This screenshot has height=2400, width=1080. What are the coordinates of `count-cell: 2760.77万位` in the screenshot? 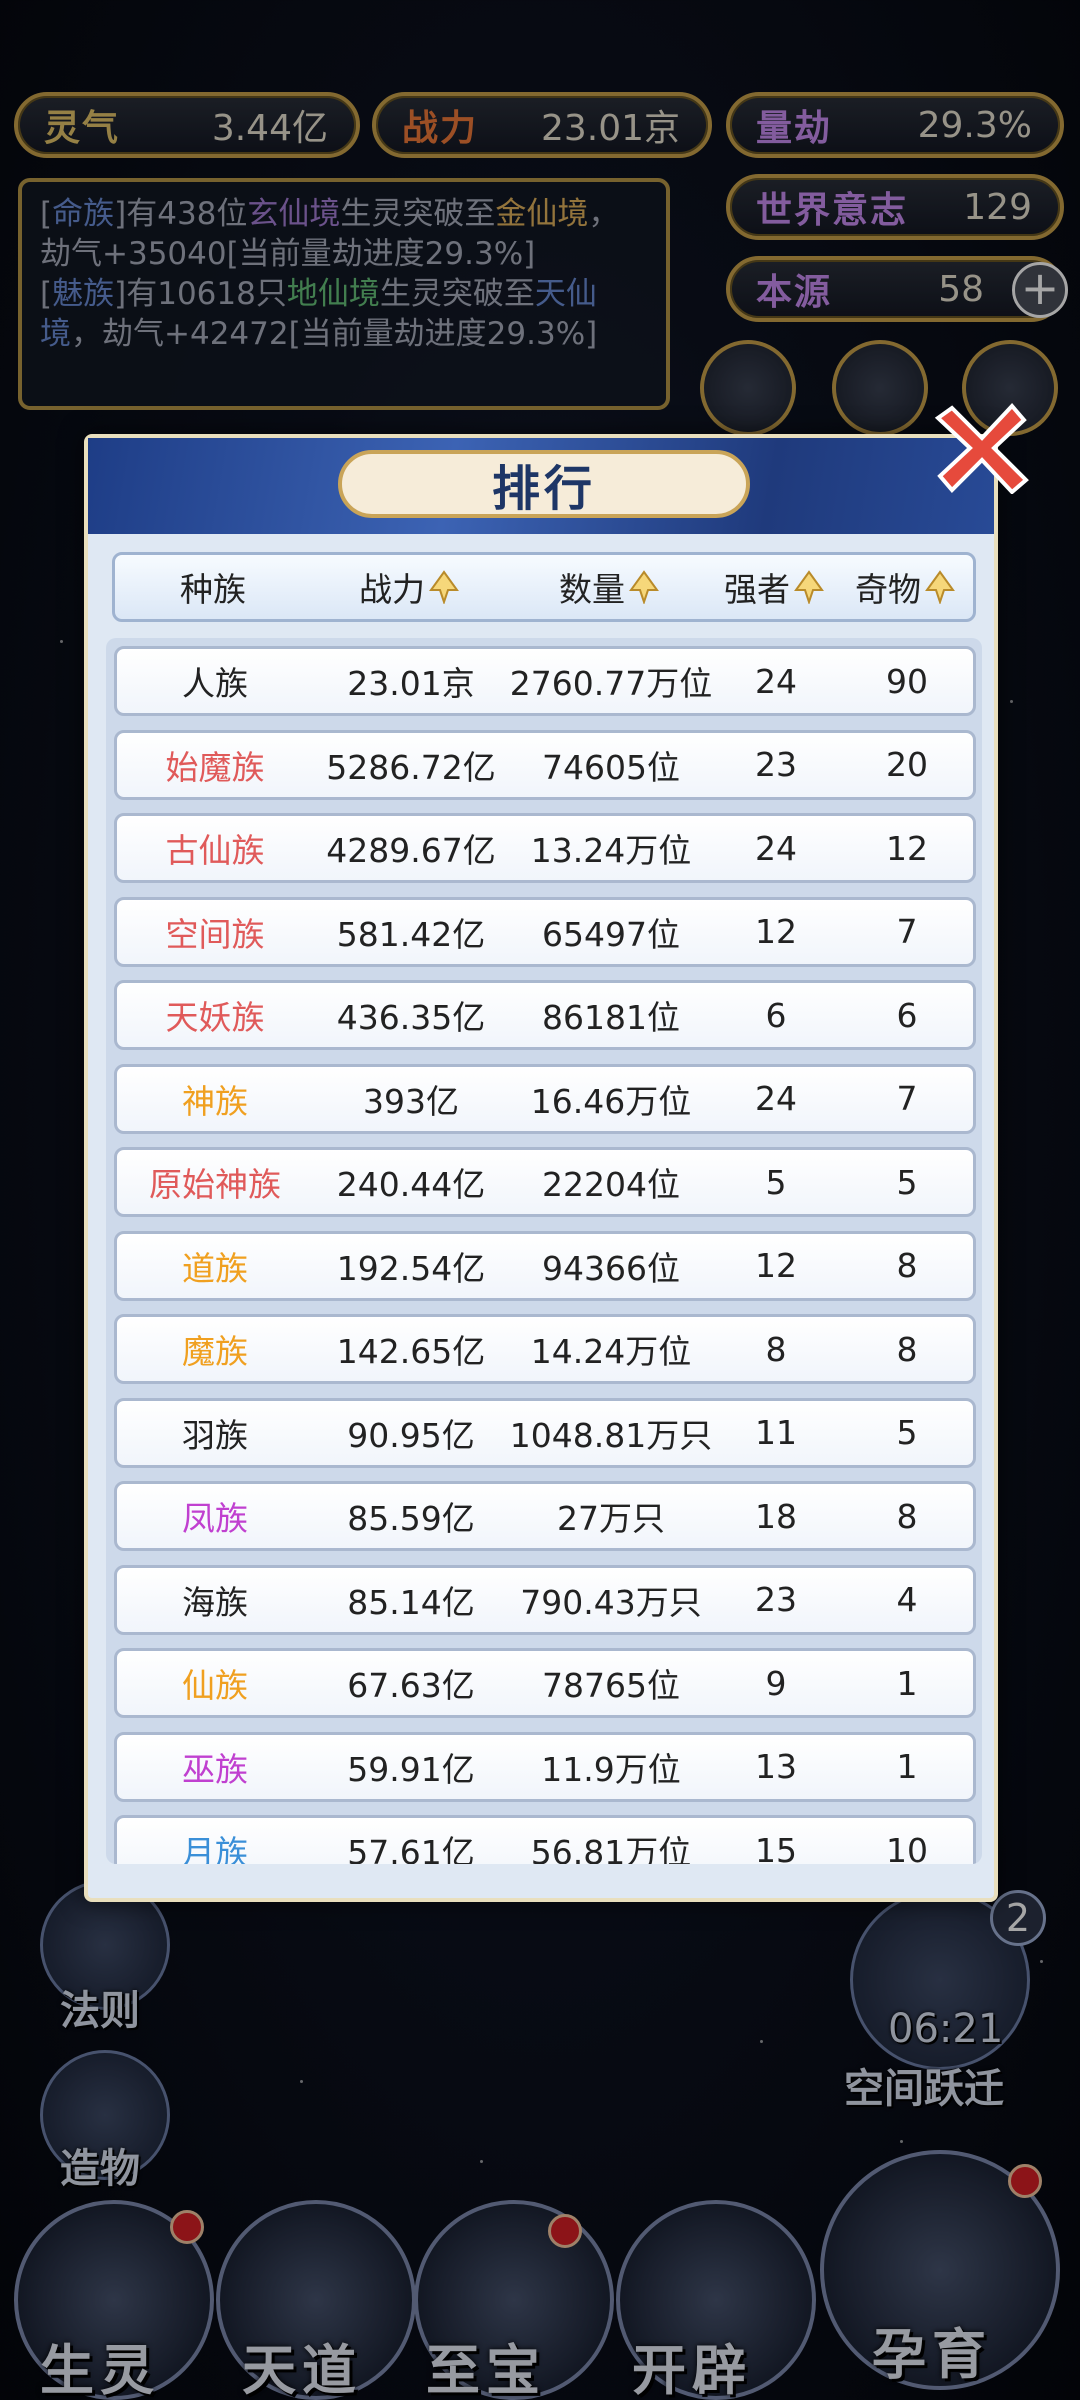 It's located at (611, 683).